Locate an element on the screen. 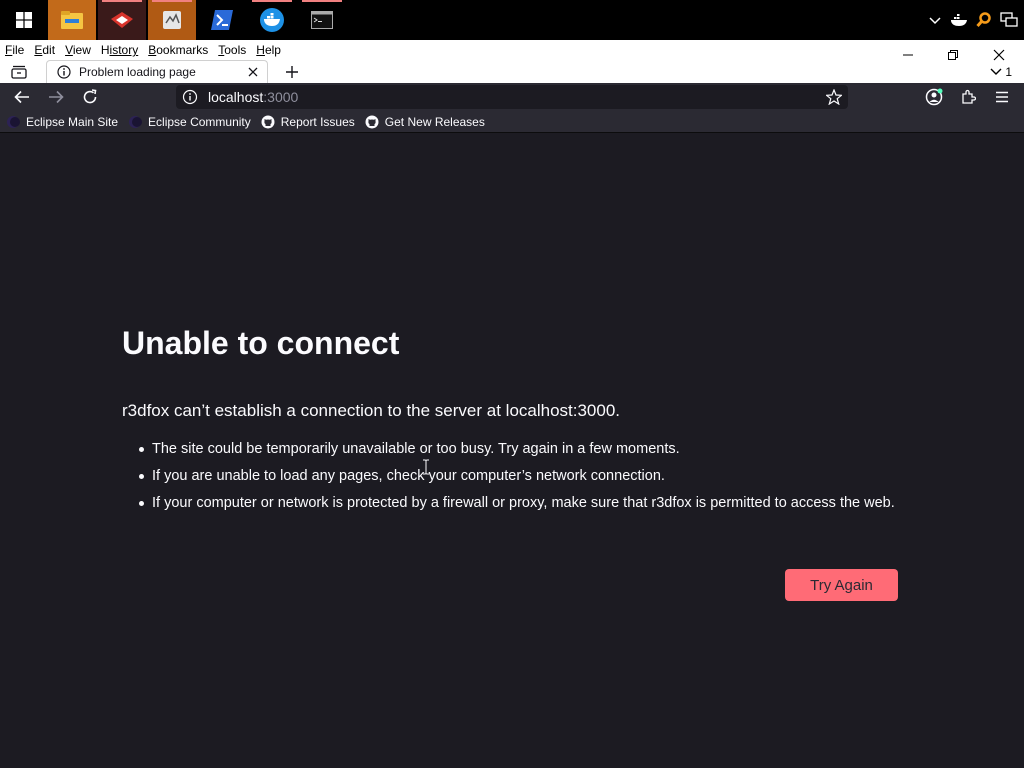  menu-history: History is located at coordinates (119, 50).